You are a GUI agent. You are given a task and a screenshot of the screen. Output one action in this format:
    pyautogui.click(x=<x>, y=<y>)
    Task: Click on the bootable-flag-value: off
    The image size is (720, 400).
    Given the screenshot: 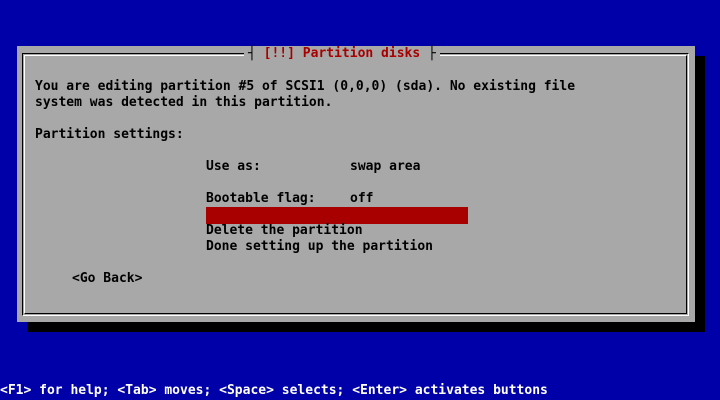 What is the action you would take?
    pyautogui.click(x=361, y=199)
    